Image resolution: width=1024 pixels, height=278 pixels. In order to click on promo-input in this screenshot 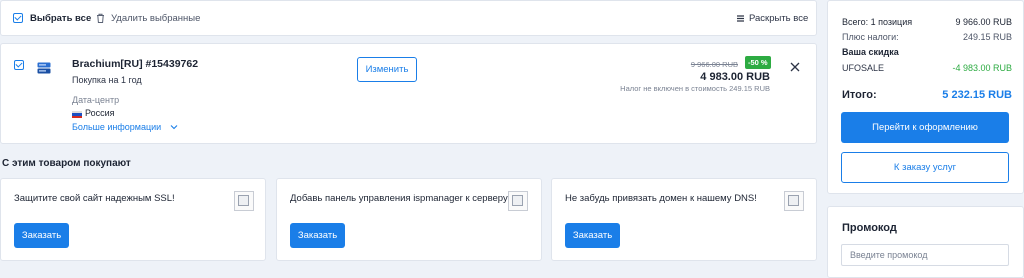, I will do `click(925, 255)`.